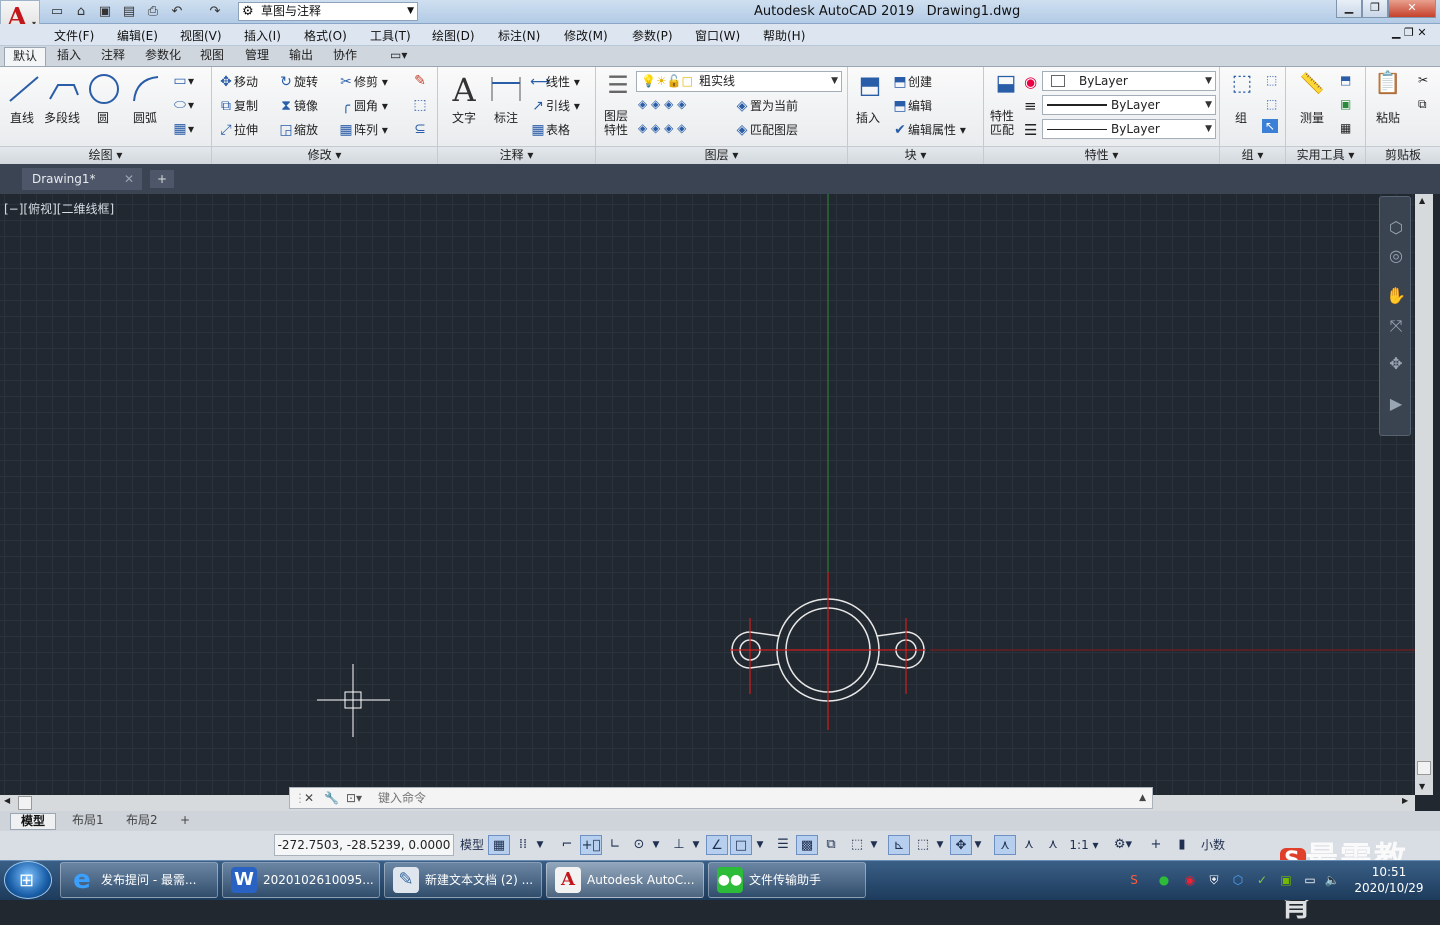  I want to click on dynamic-input-icon: +⃞, so click(591, 845).